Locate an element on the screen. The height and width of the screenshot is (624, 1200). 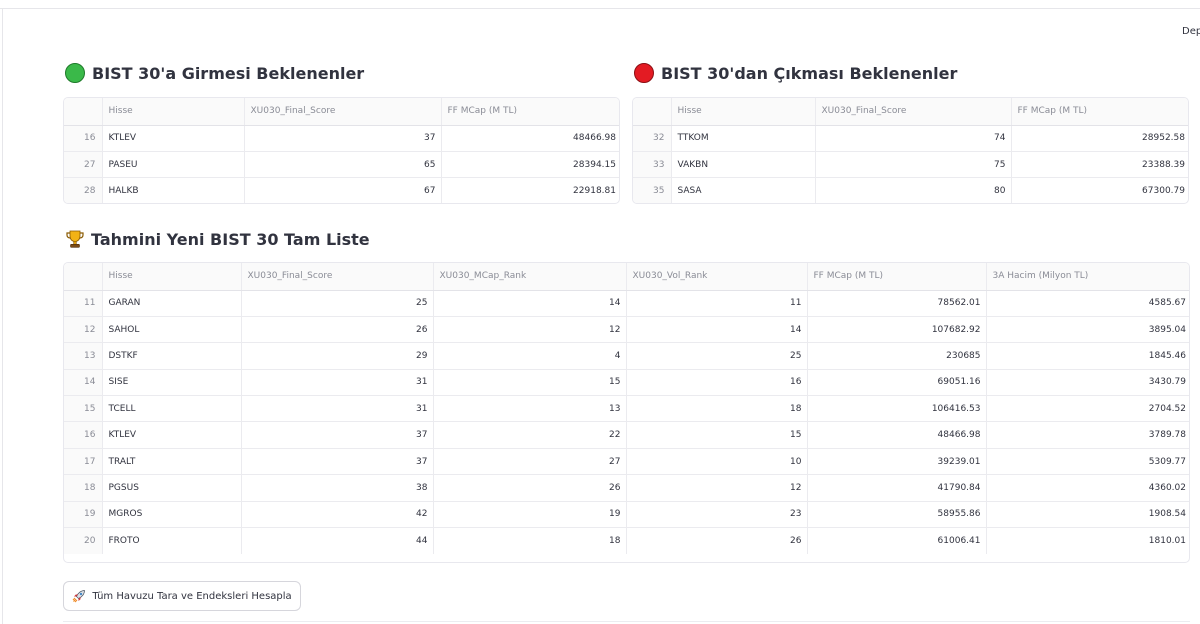
table-cell: 5309.77 is located at coordinates (1087, 462).